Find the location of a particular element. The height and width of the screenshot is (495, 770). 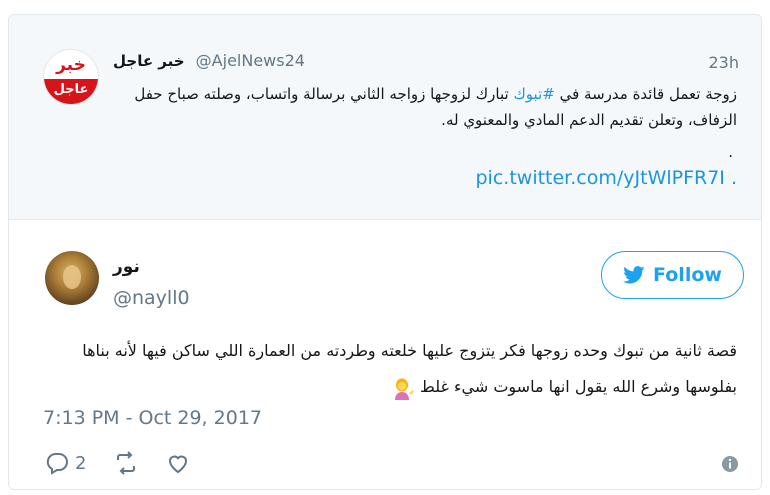

author-avatar is located at coordinates (72, 278).